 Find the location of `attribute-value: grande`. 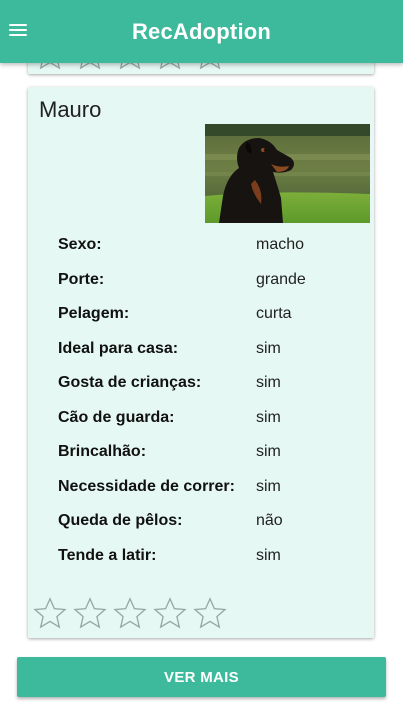

attribute-value: grande is located at coordinates (281, 279).